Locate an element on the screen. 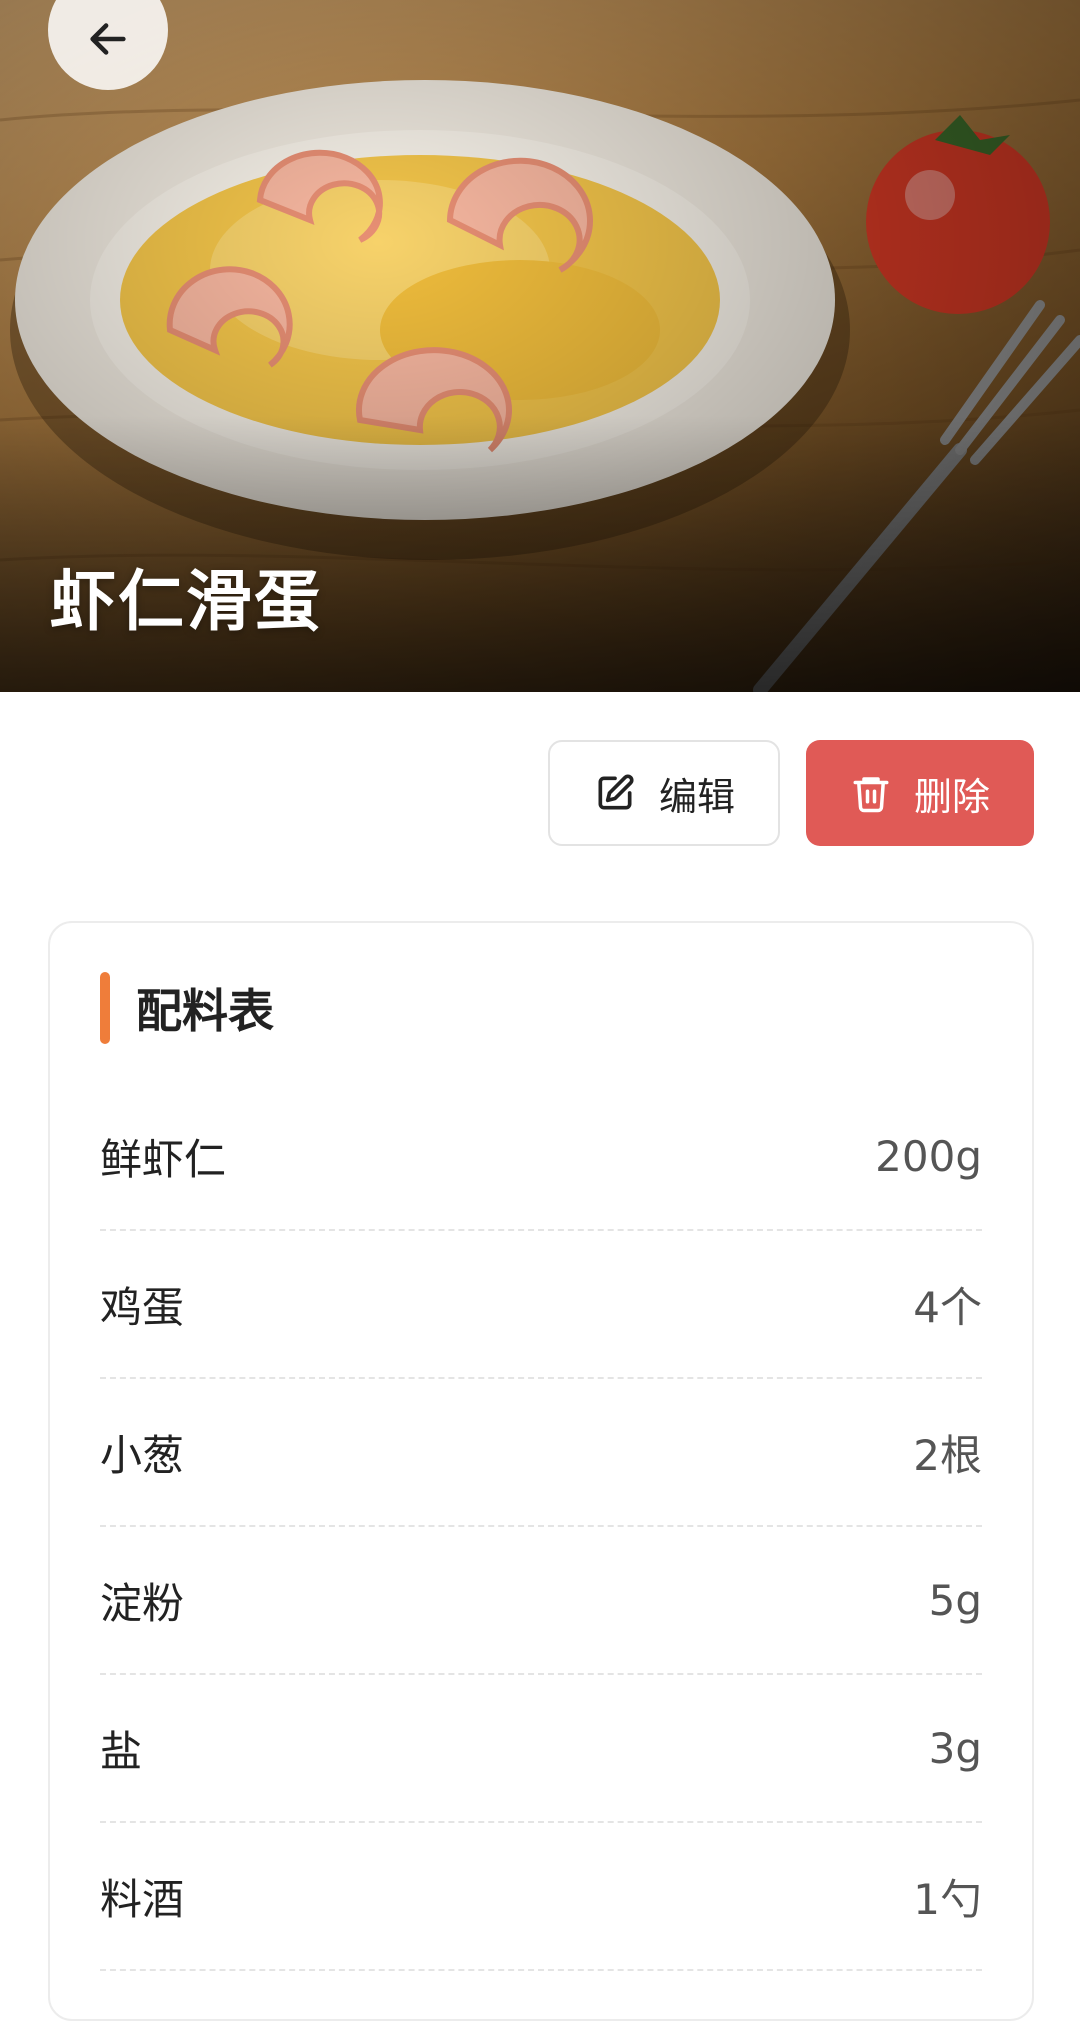 The width and height of the screenshot is (1080, 2021). ingredient-name: 盐 is located at coordinates (121, 1751).